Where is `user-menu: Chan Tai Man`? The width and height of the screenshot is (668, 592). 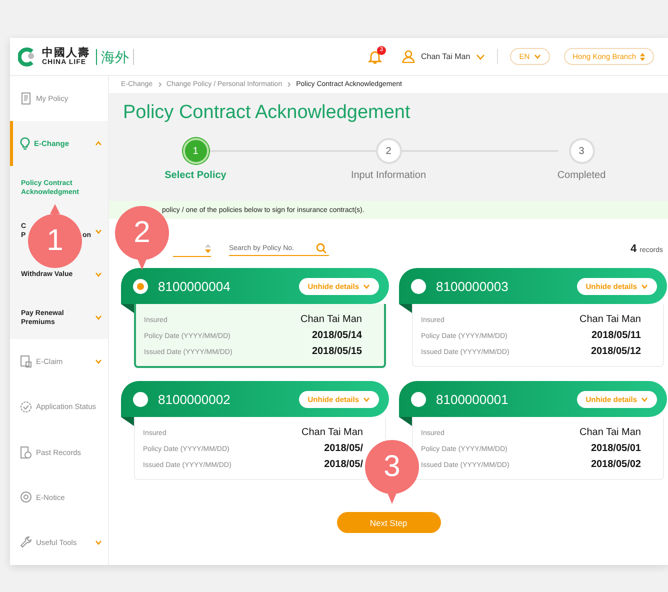
user-menu: Chan Tai Man is located at coordinates (447, 56).